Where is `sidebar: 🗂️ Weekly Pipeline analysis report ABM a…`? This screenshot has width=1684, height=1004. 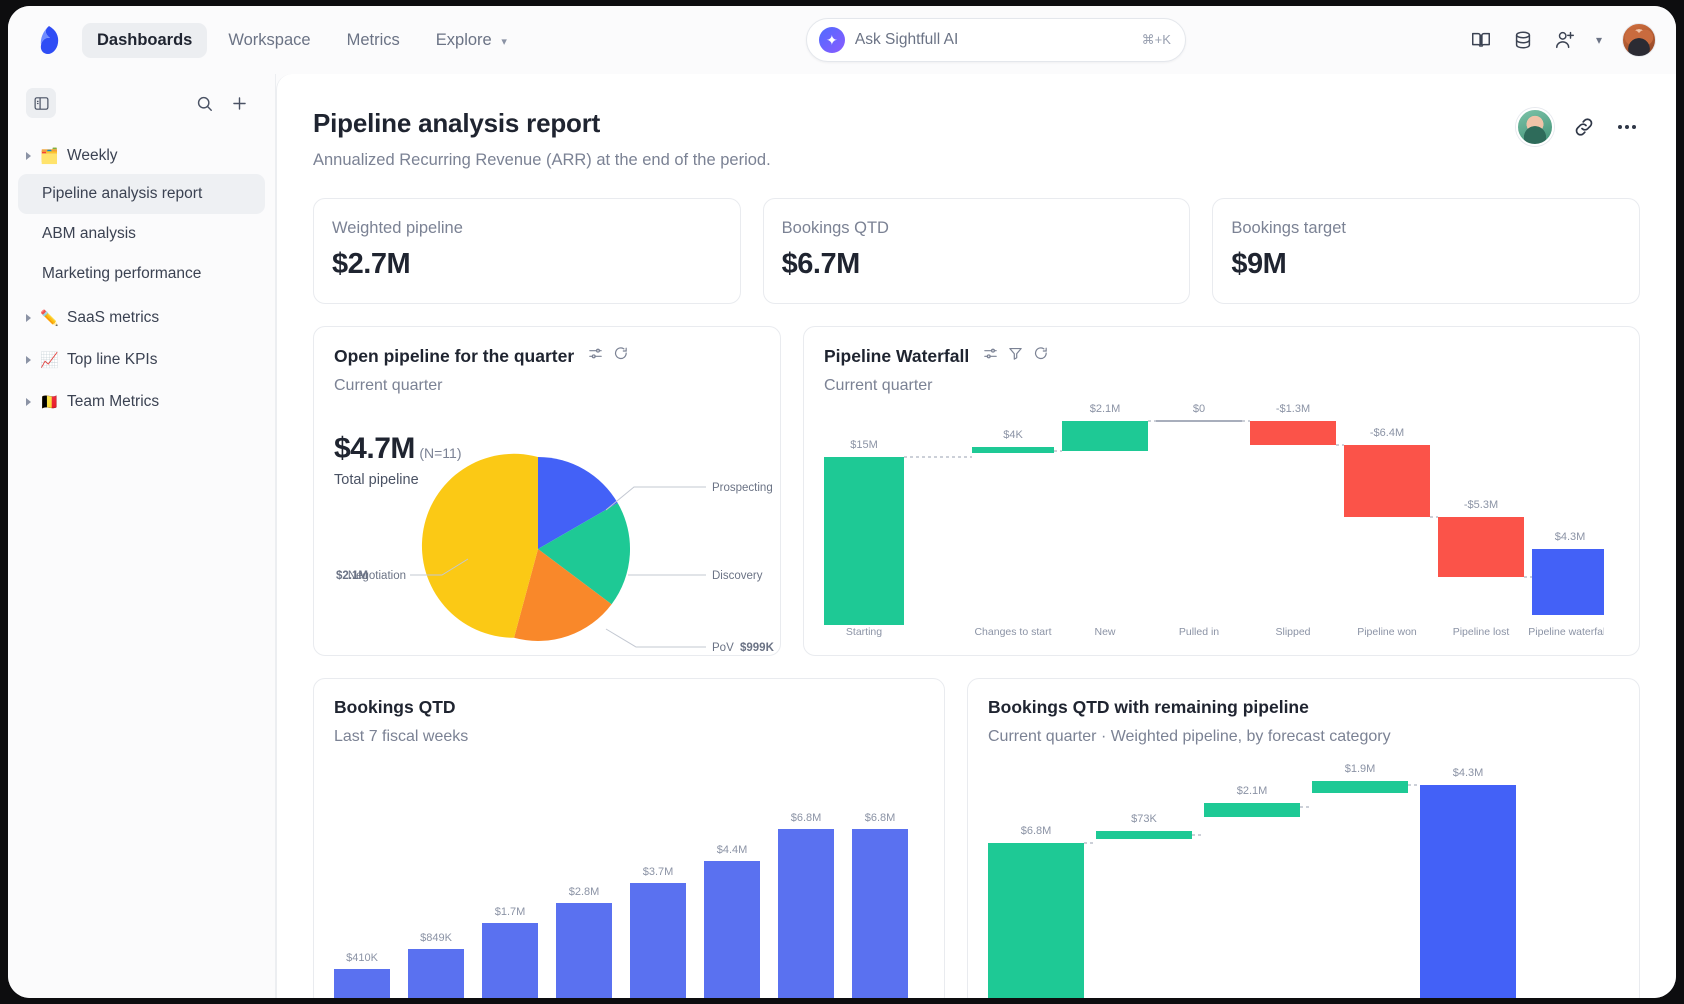 sidebar: 🗂️ Weekly Pipeline analysis report ABM a… is located at coordinates (142, 536).